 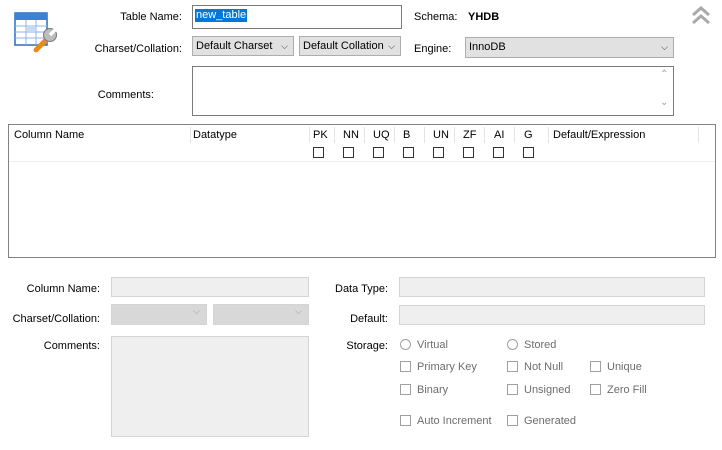 I want to click on charset-select: Default Charset ⌵, so click(x=243, y=46).